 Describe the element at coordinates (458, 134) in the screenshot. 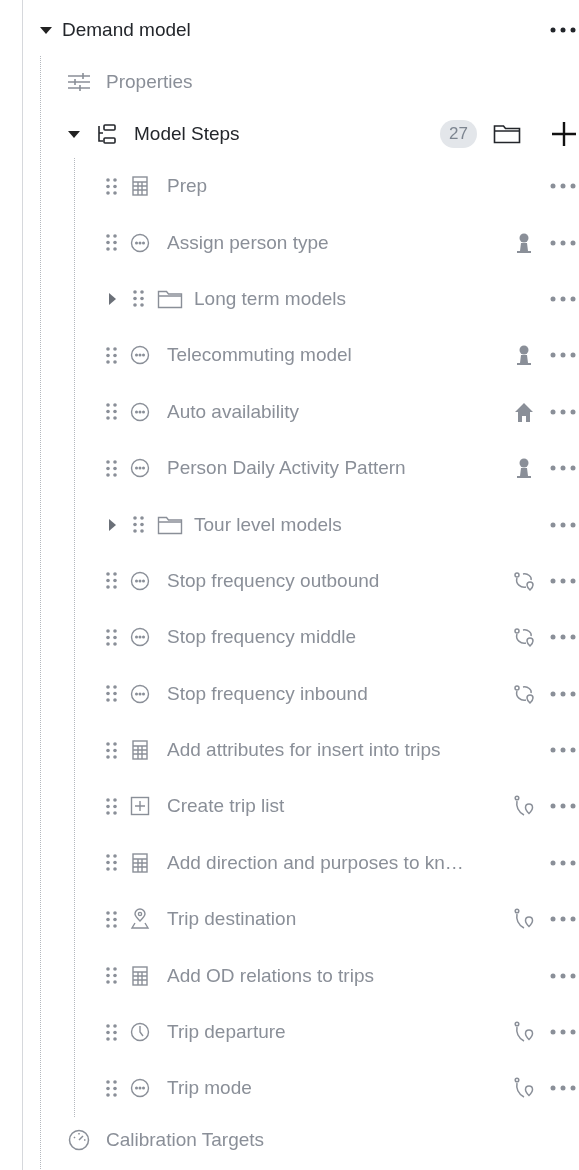

I see `count-badge: 27` at that location.